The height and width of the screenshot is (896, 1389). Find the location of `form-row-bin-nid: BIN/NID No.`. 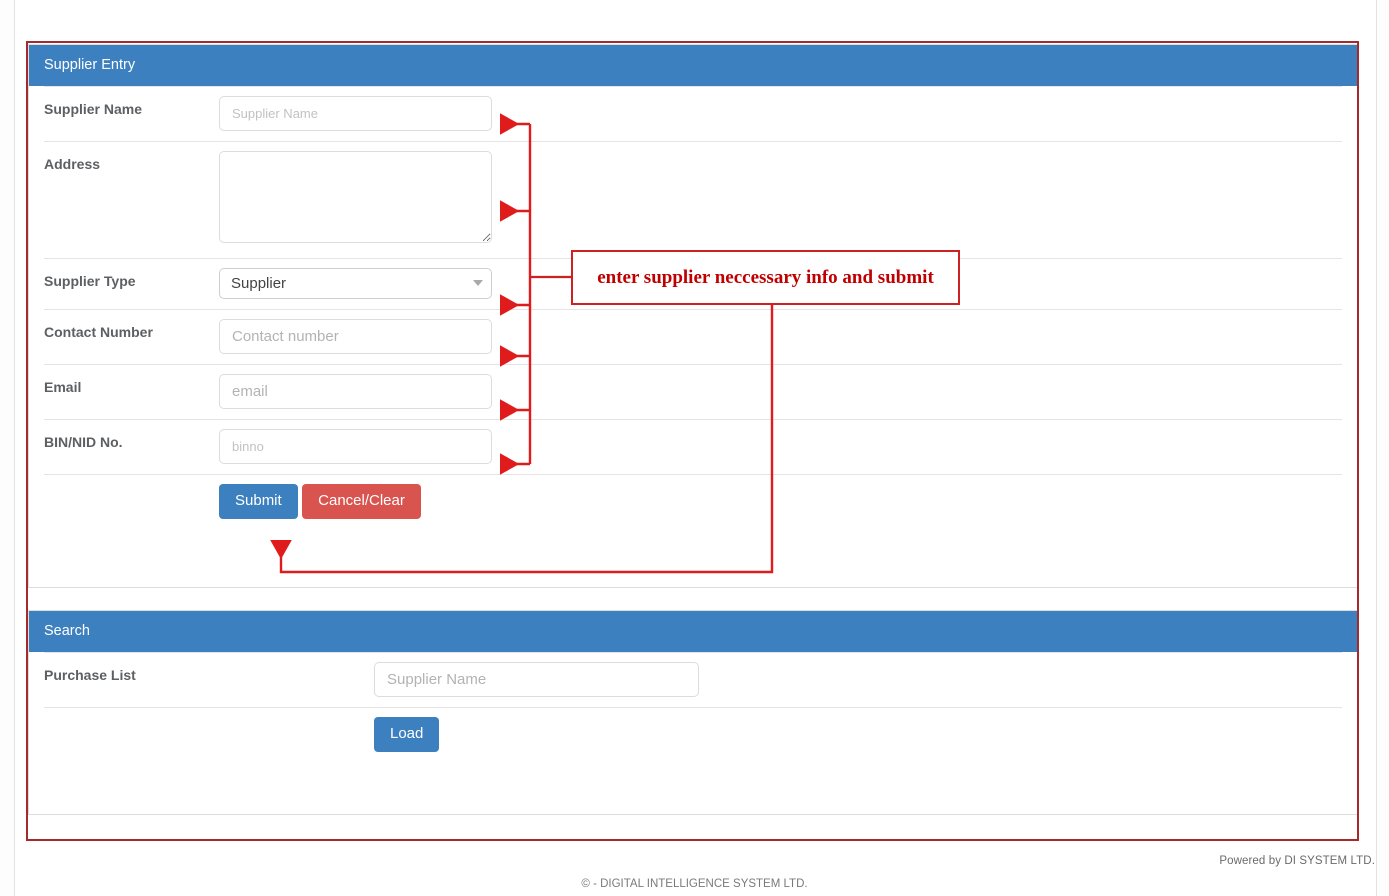

form-row-bin-nid: BIN/NID No. is located at coordinates (693, 447).